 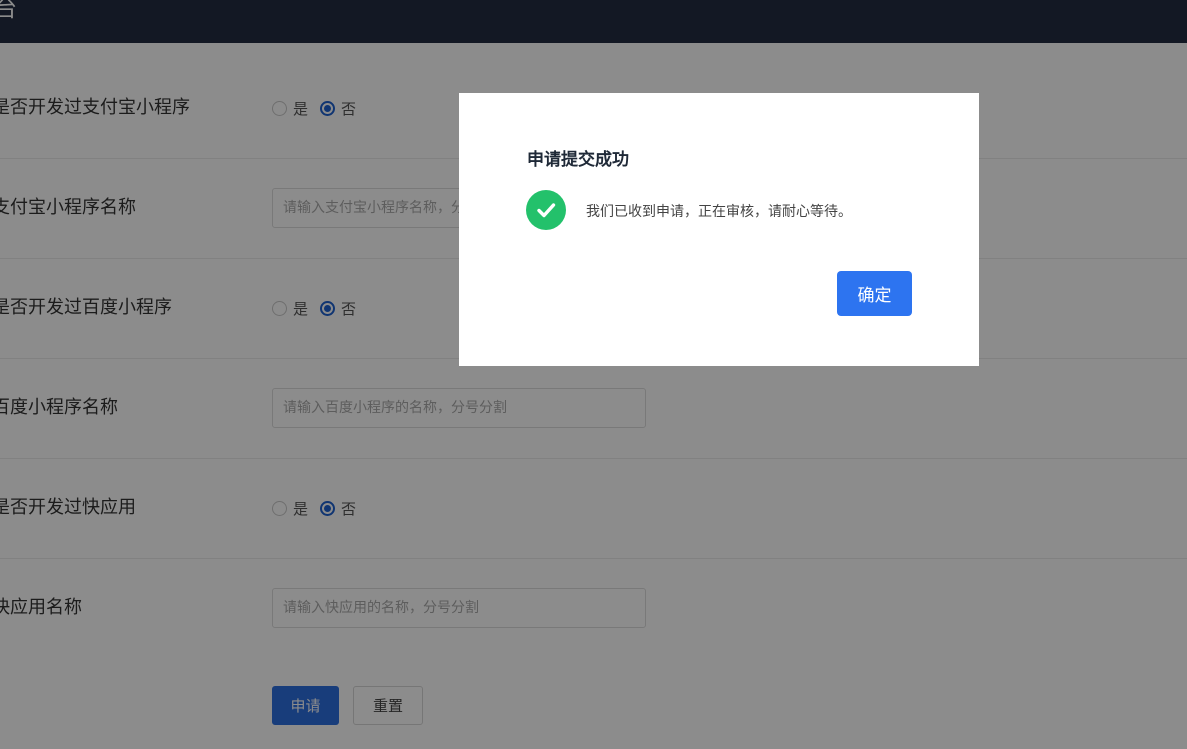 What do you see at coordinates (578, 160) in the screenshot?
I see `dialog-title: 申请提交成功` at bounding box center [578, 160].